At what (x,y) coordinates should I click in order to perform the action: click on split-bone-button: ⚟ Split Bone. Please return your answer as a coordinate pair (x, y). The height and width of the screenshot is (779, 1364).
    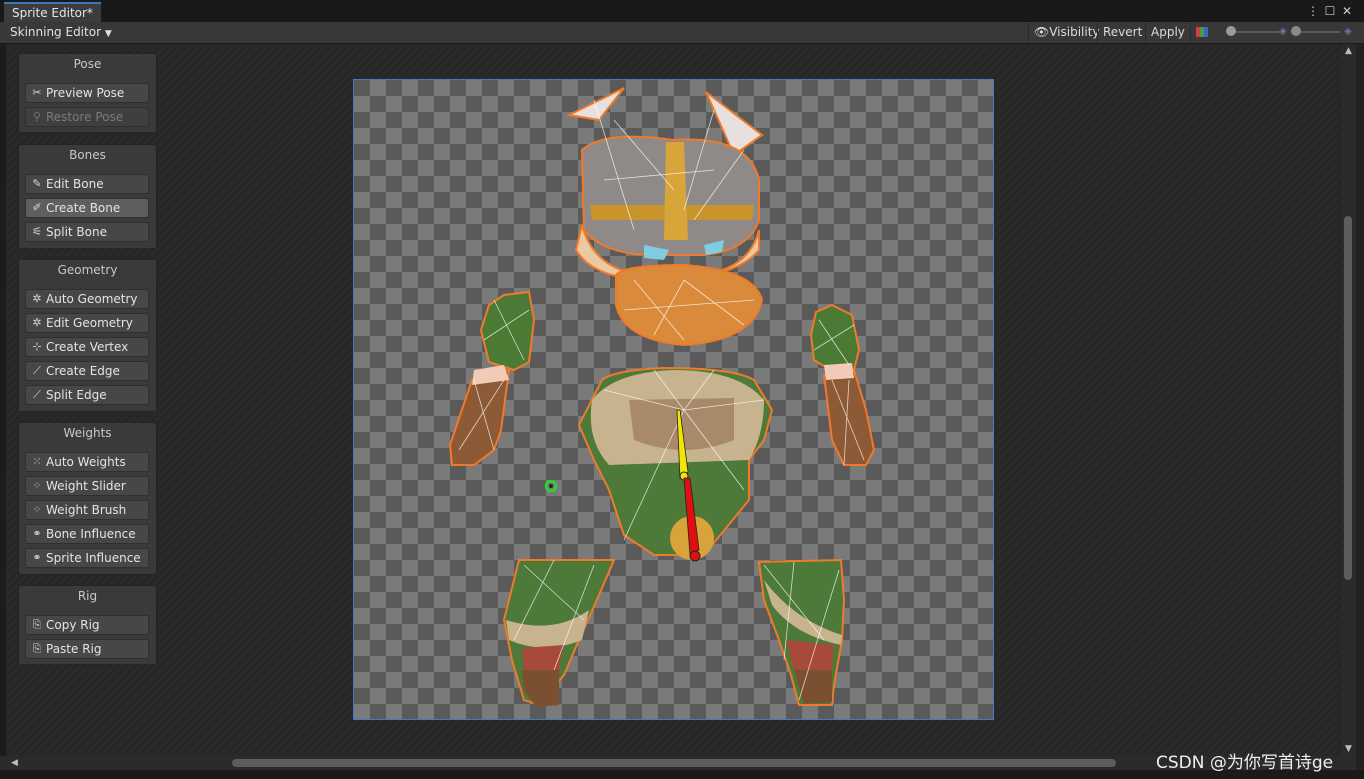
    Looking at the image, I should click on (87, 232).